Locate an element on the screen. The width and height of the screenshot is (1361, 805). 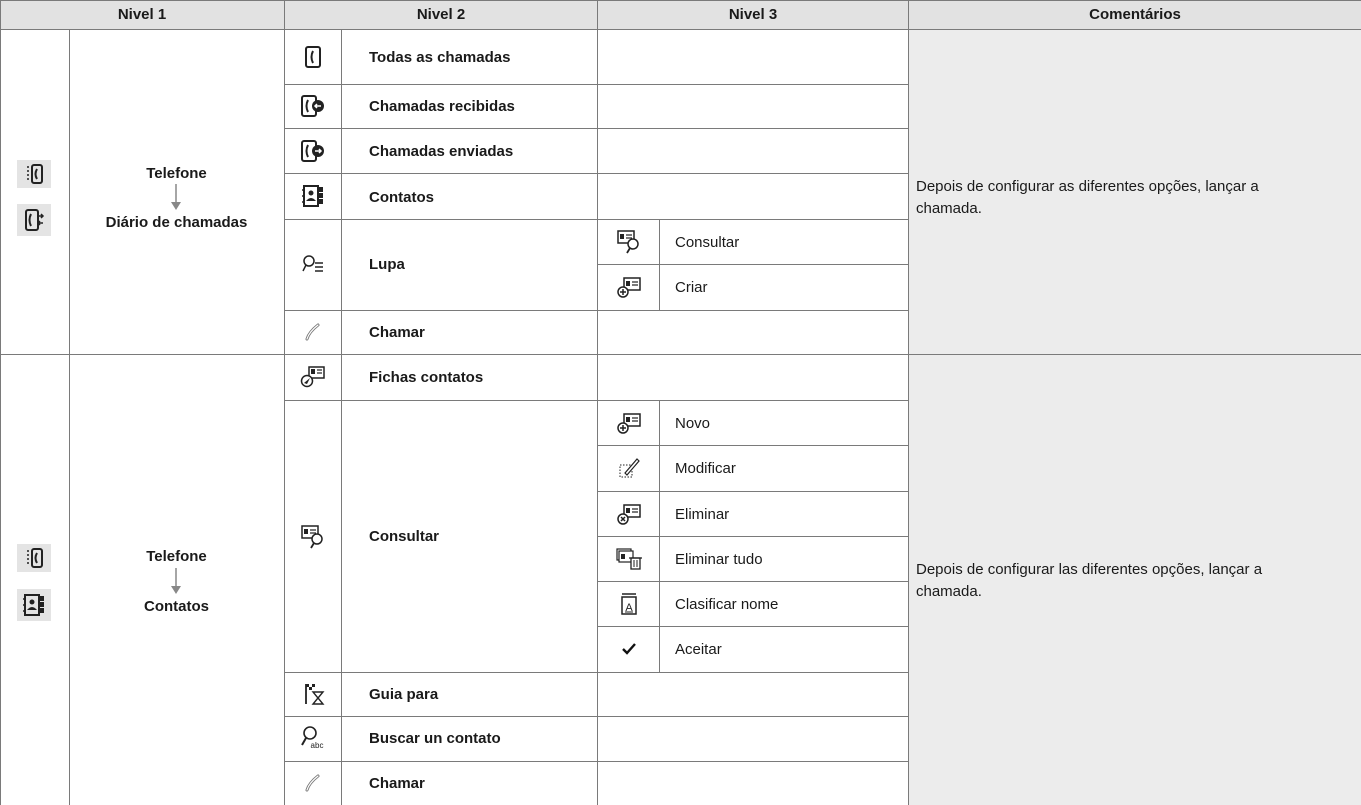
all-calls-icon is located at coordinates (313, 57).